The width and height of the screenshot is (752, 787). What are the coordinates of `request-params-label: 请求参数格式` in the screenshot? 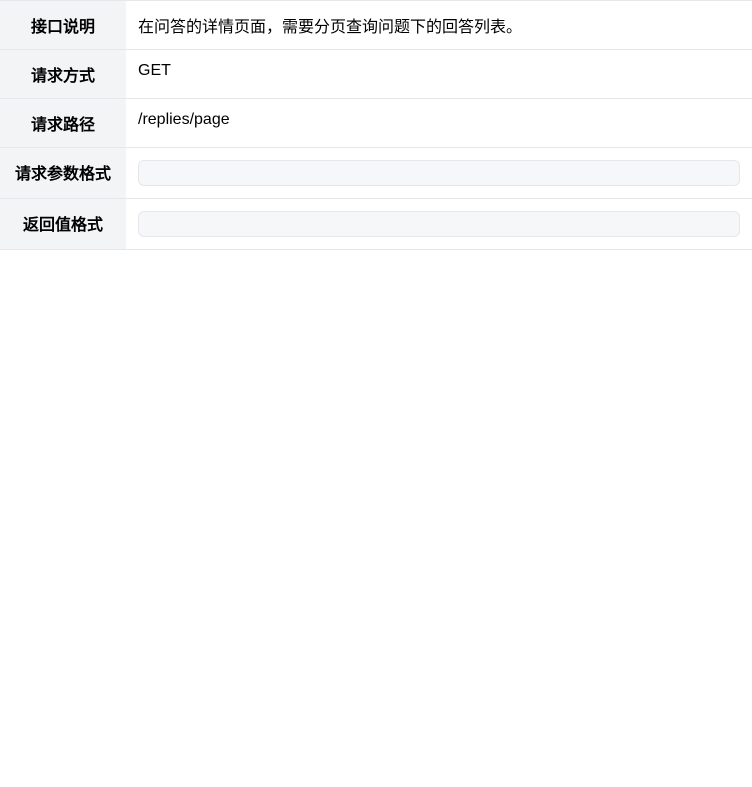 It's located at (63, 173).